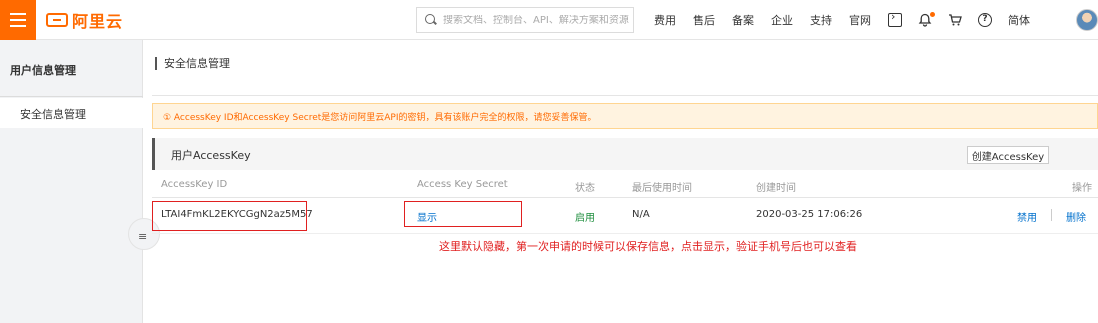 The width and height of the screenshot is (1098, 323). What do you see at coordinates (57, 20) in the screenshot?
I see `aliyun-logo-icon` at bounding box center [57, 20].